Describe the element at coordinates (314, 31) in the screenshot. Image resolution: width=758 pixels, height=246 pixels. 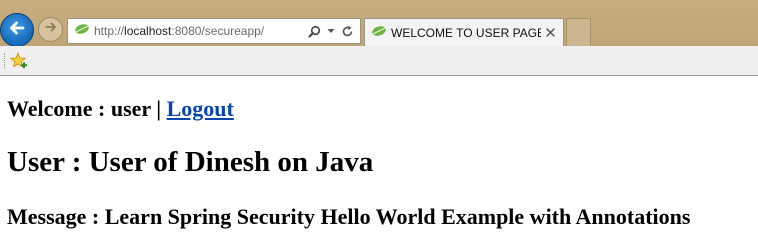
I see `search-icon` at that location.